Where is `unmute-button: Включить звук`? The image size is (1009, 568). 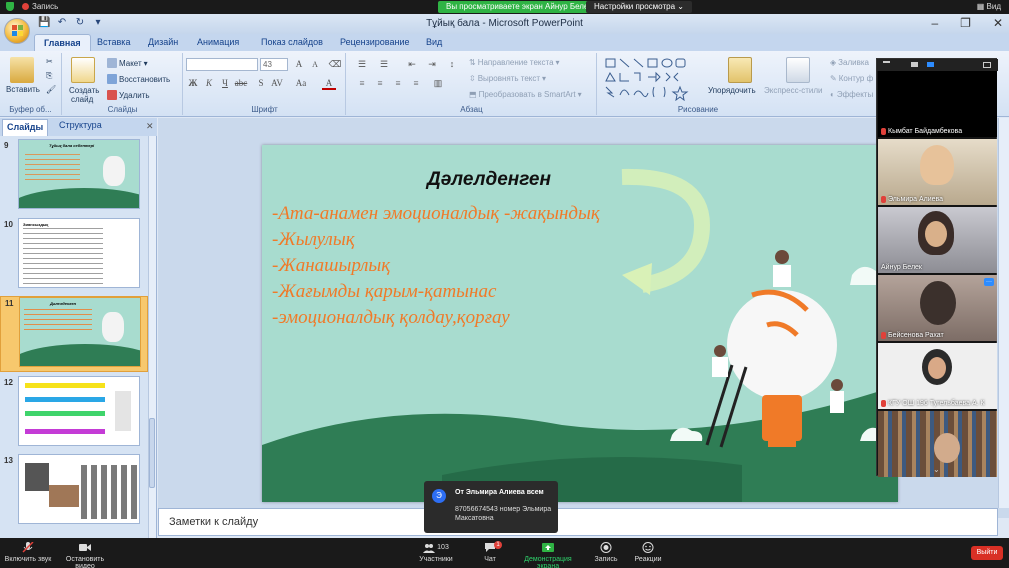
unmute-button: Включить звук is located at coordinates (28, 552).